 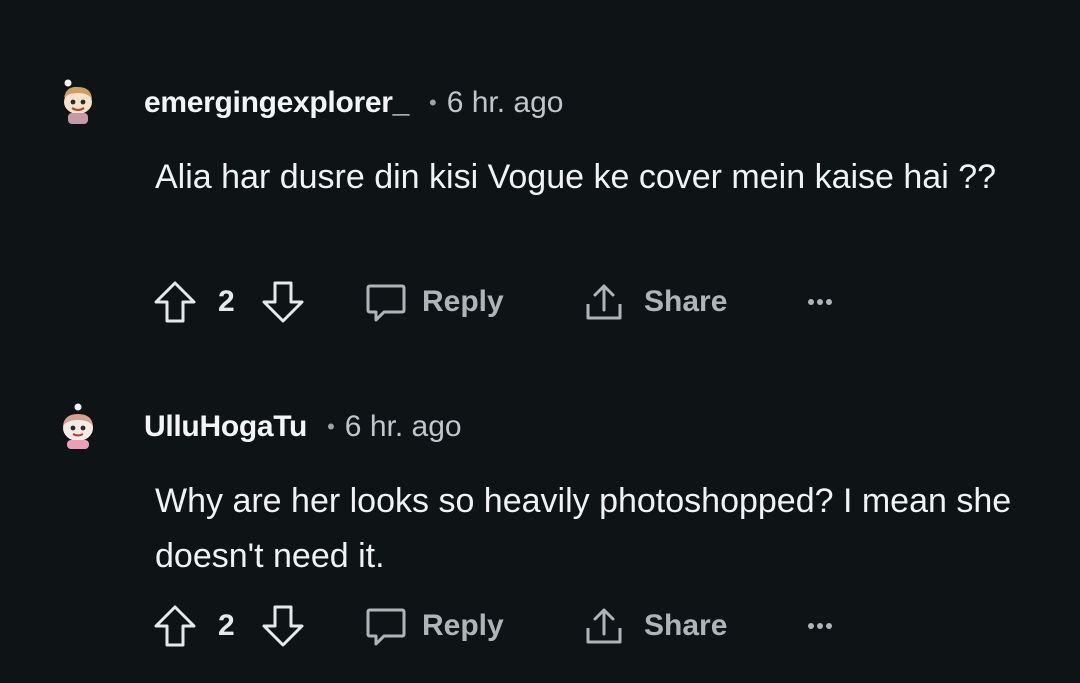 I want to click on comment-meta: emergingexplorer_ • 6 hr. ago, so click(x=353, y=103).